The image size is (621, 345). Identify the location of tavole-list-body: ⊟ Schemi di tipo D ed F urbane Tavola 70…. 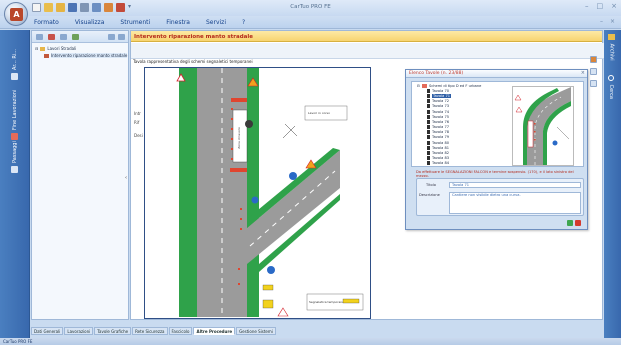
(497, 124).